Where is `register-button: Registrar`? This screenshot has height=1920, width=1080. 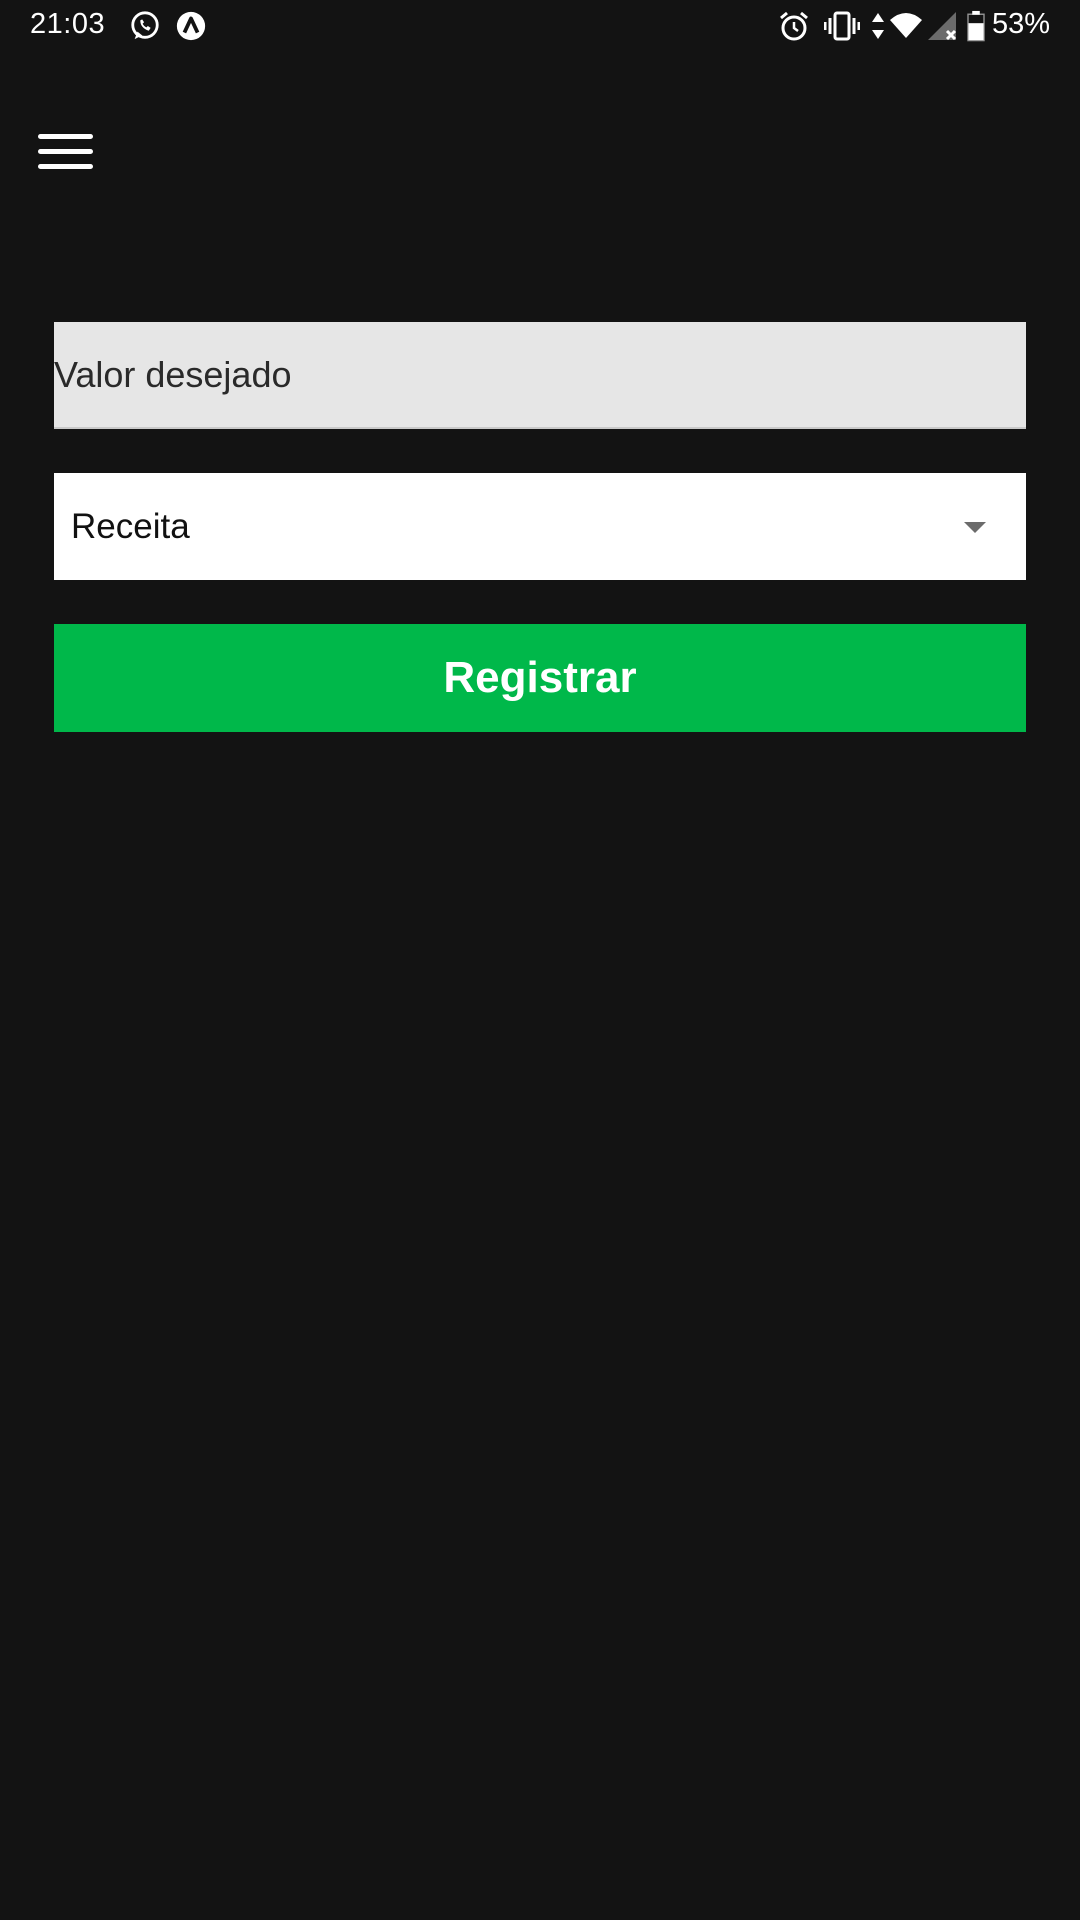
register-button: Registrar is located at coordinates (540, 678).